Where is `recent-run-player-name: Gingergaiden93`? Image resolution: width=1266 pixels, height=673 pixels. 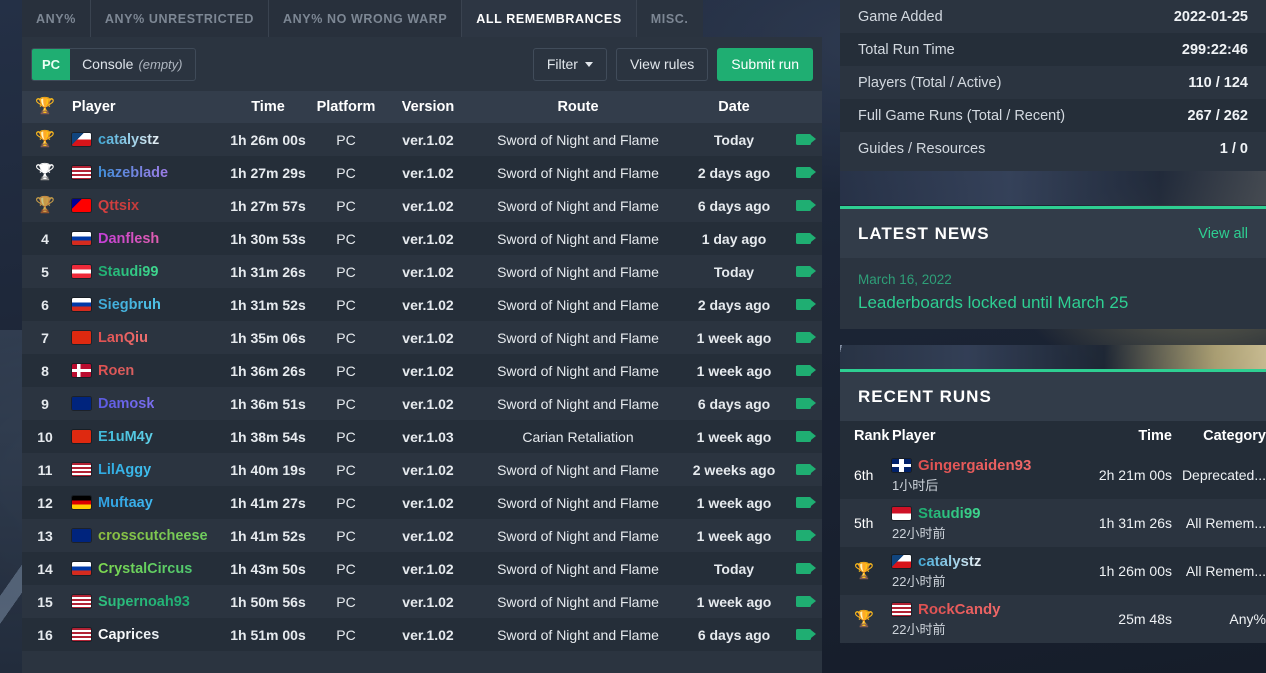
recent-run-player-name: Gingergaiden93 is located at coordinates (974, 465).